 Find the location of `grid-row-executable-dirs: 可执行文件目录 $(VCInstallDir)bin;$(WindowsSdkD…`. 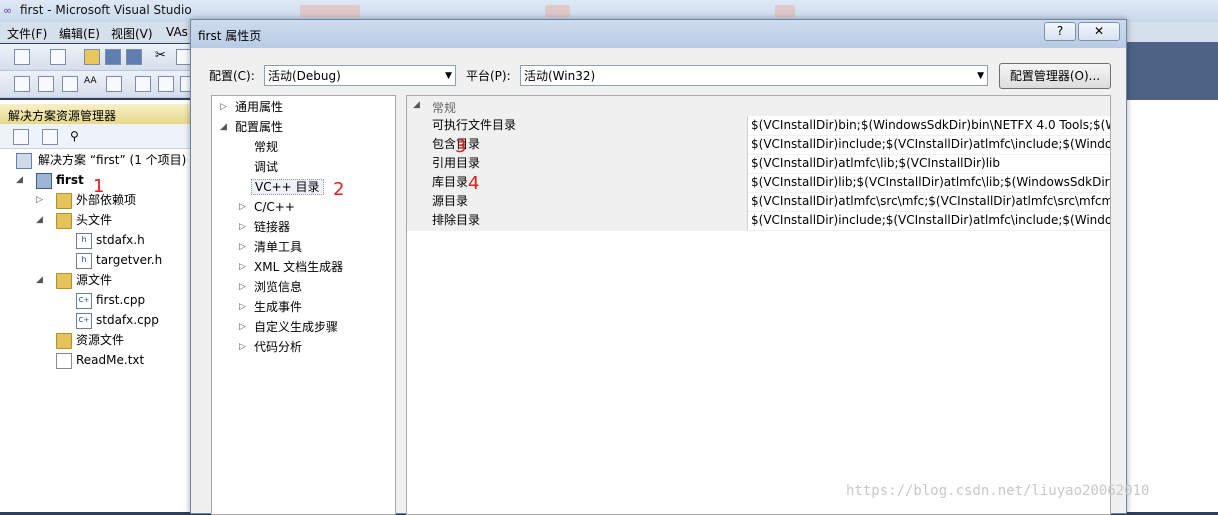

grid-row-executable-dirs: 可执行文件目录 $(VCInstallDir)bin;$(WindowsSdkD… is located at coordinates (758, 126).